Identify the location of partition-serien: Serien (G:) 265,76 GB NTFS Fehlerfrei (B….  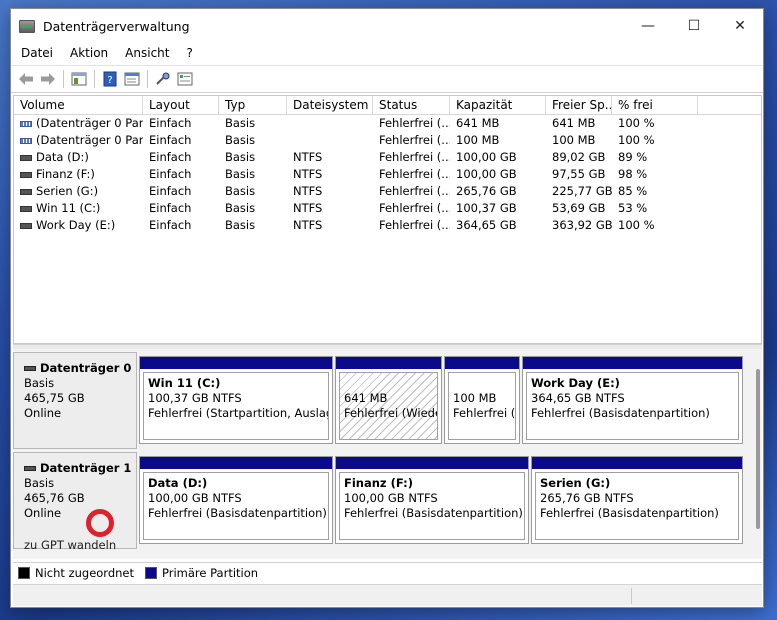
(637, 500).